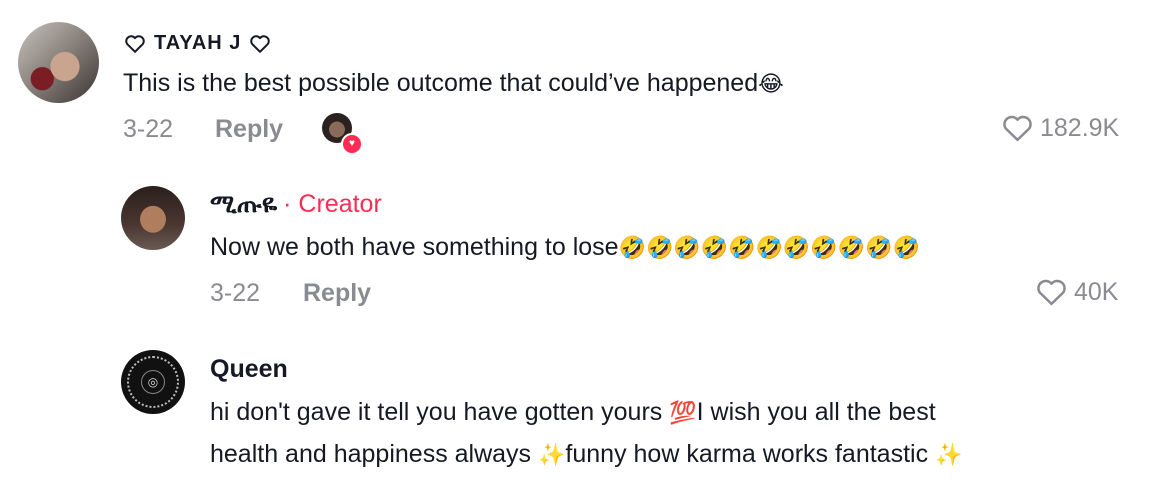 The height and width of the screenshot is (482, 1162). Describe the element at coordinates (249, 369) in the screenshot. I see `author-name: Queen` at that location.